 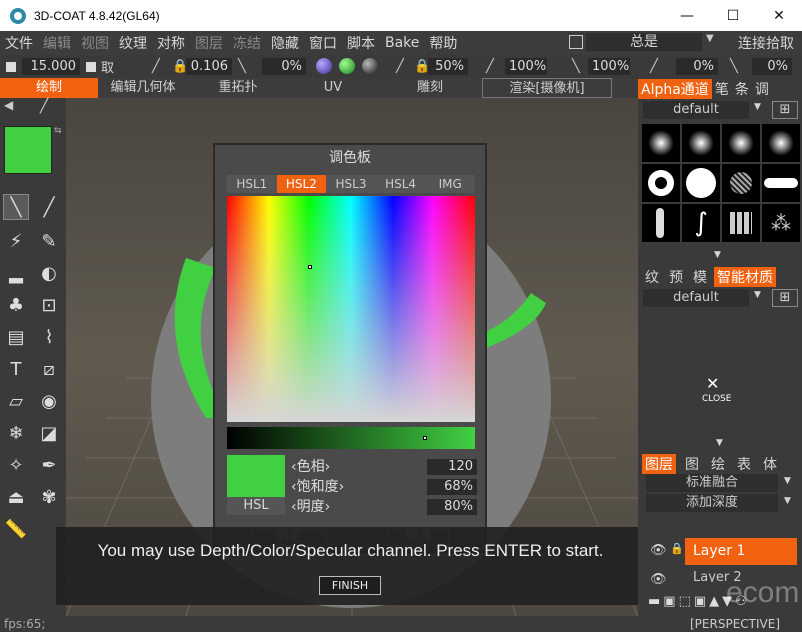 What do you see at coordinates (16, 305) in the screenshot?
I see `stamp-icon: ♣` at bounding box center [16, 305].